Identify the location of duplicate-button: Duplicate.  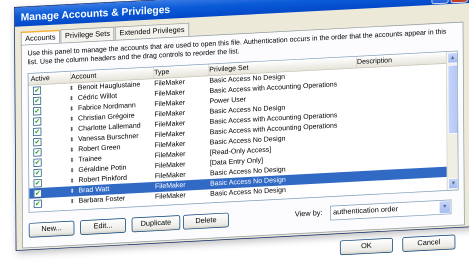
(156, 224).